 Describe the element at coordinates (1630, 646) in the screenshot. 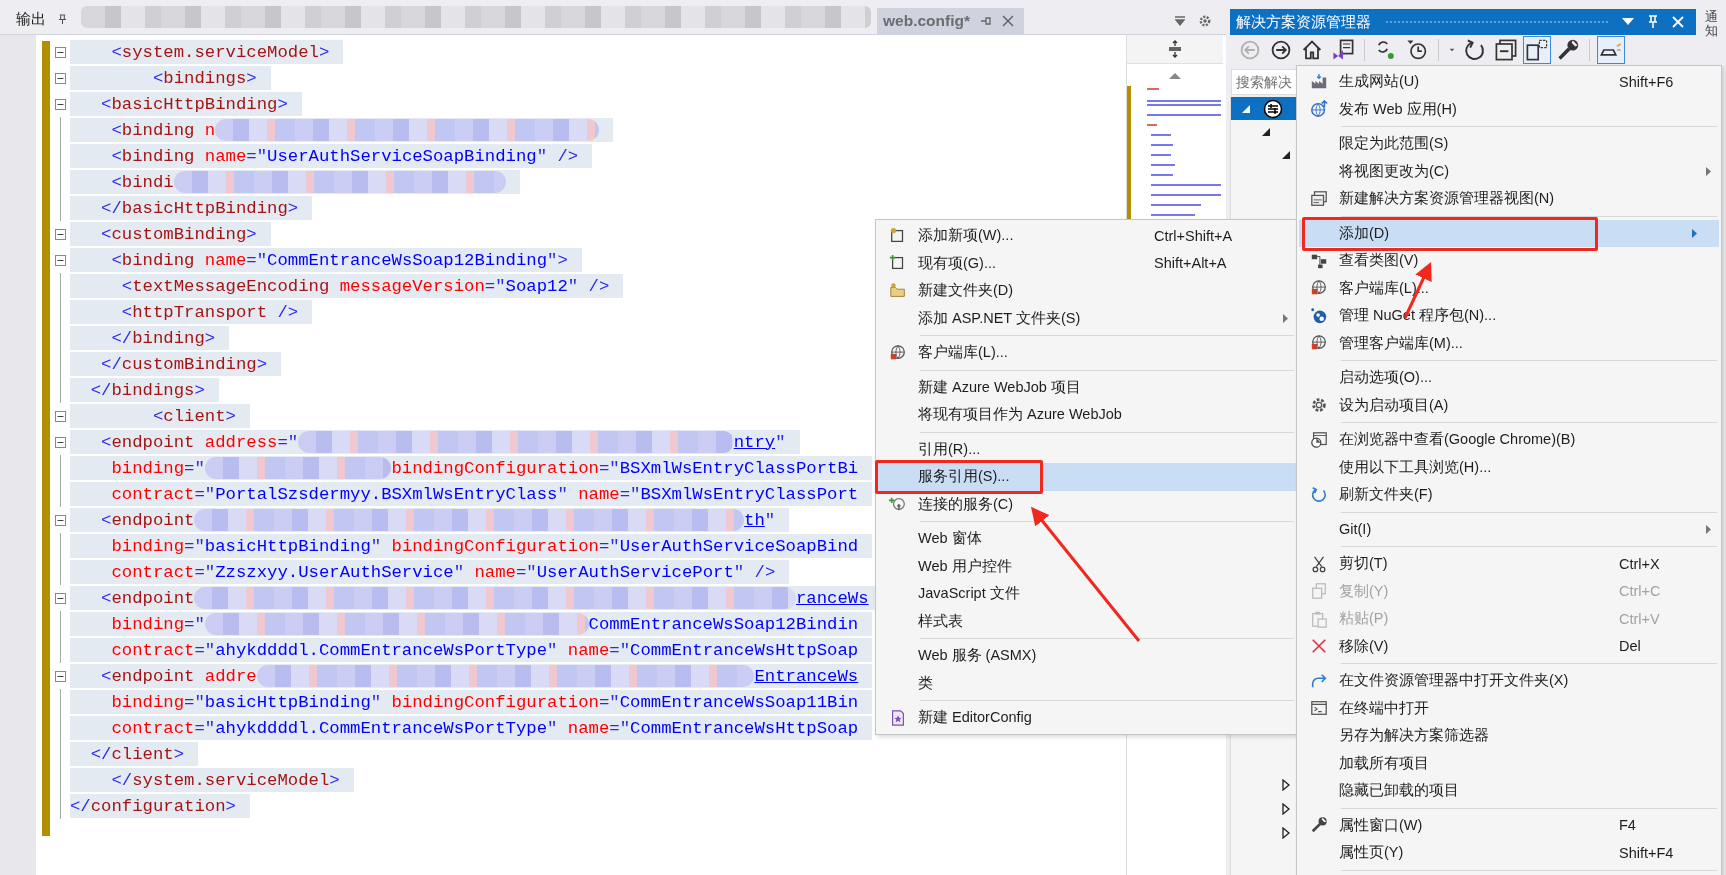

I see `shortcut-text: Del` at that location.